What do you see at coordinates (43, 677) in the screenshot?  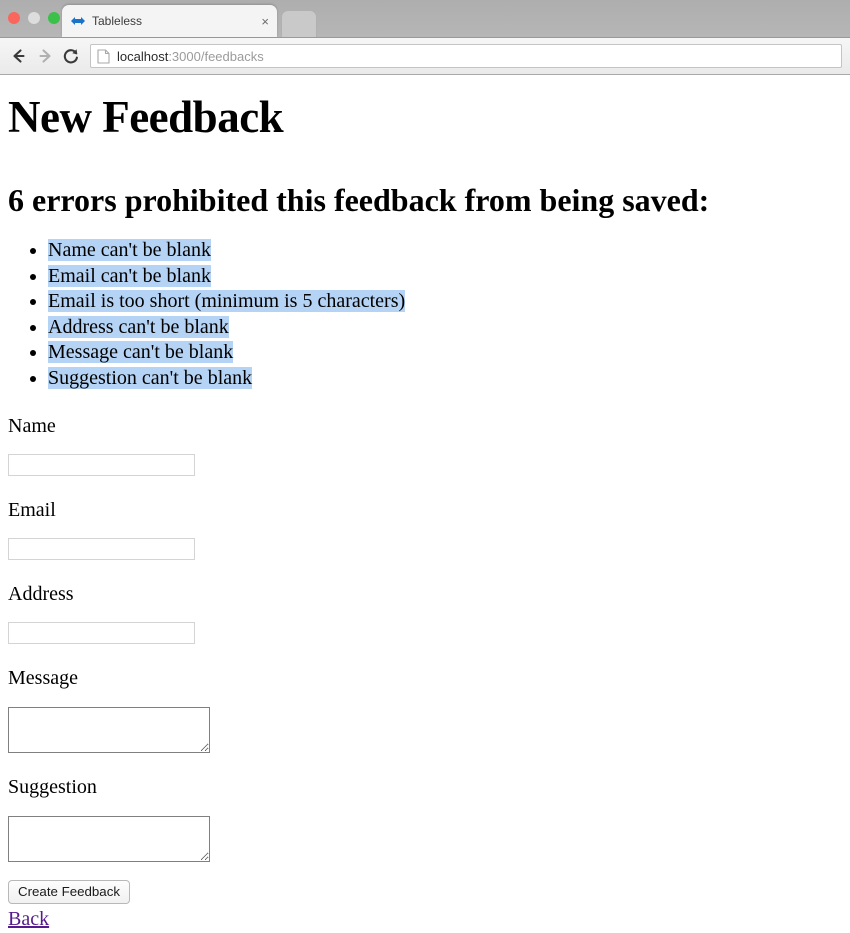 I see `message-label: Message` at bounding box center [43, 677].